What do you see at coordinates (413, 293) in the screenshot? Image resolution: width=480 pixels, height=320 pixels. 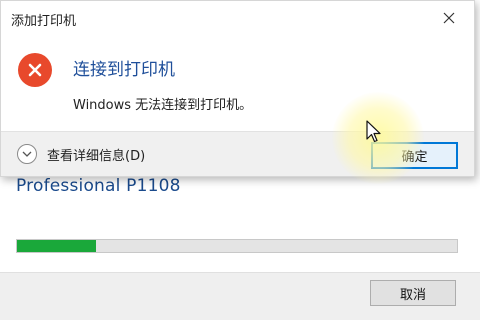 I see `cancel-button: 取消` at bounding box center [413, 293].